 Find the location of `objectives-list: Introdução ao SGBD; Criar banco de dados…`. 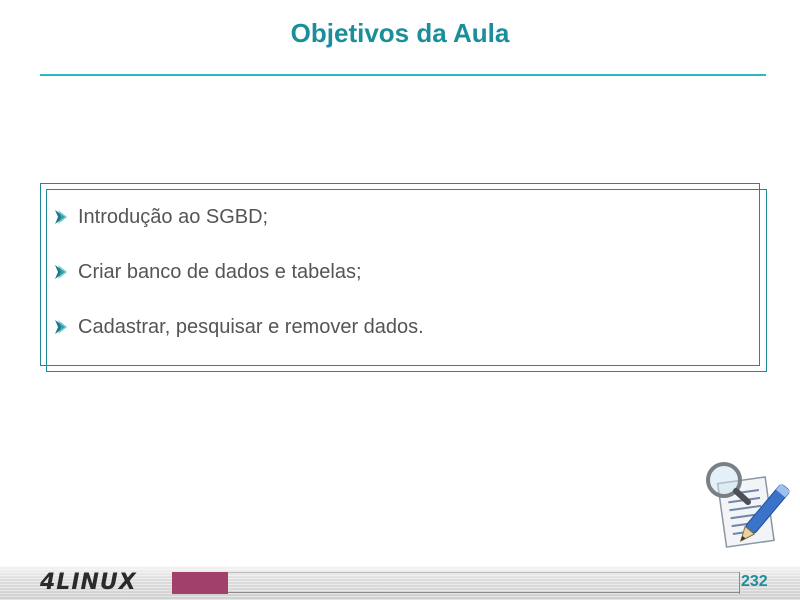

objectives-list: Introdução ao SGBD; Criar banco de dados… is located at coordinates (239, 284).